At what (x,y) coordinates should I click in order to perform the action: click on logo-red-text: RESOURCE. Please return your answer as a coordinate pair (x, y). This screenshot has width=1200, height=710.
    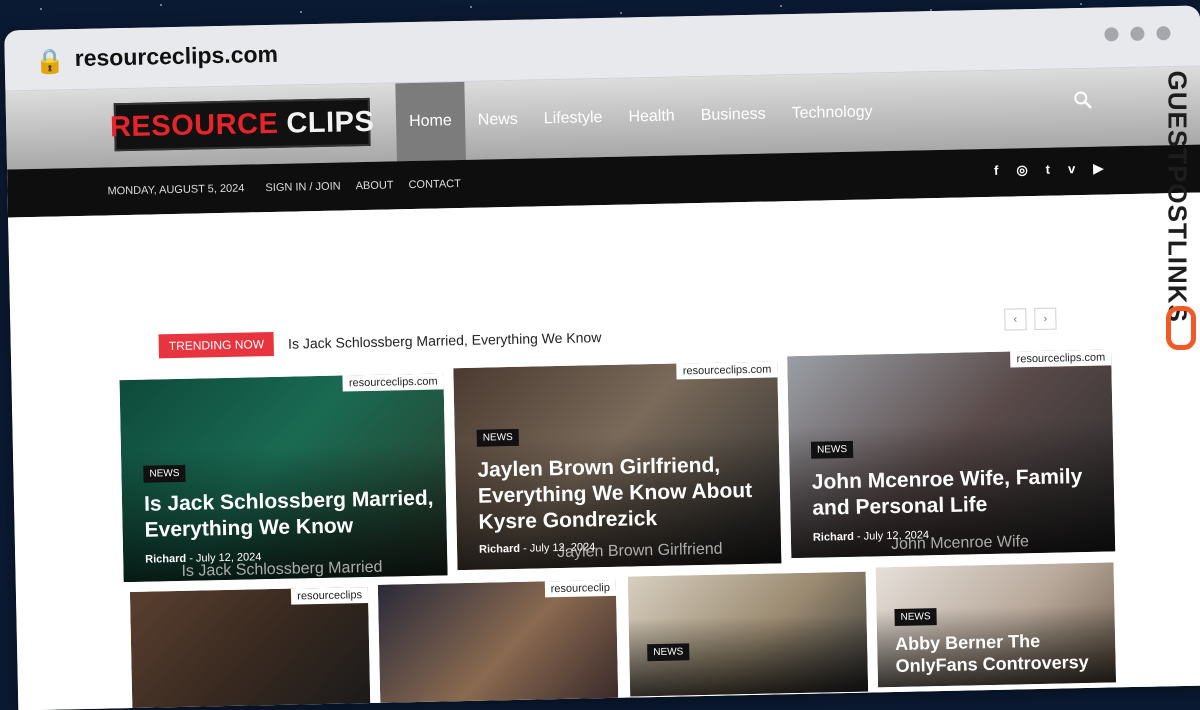
    Looking at the image, I should click on (194, 125).